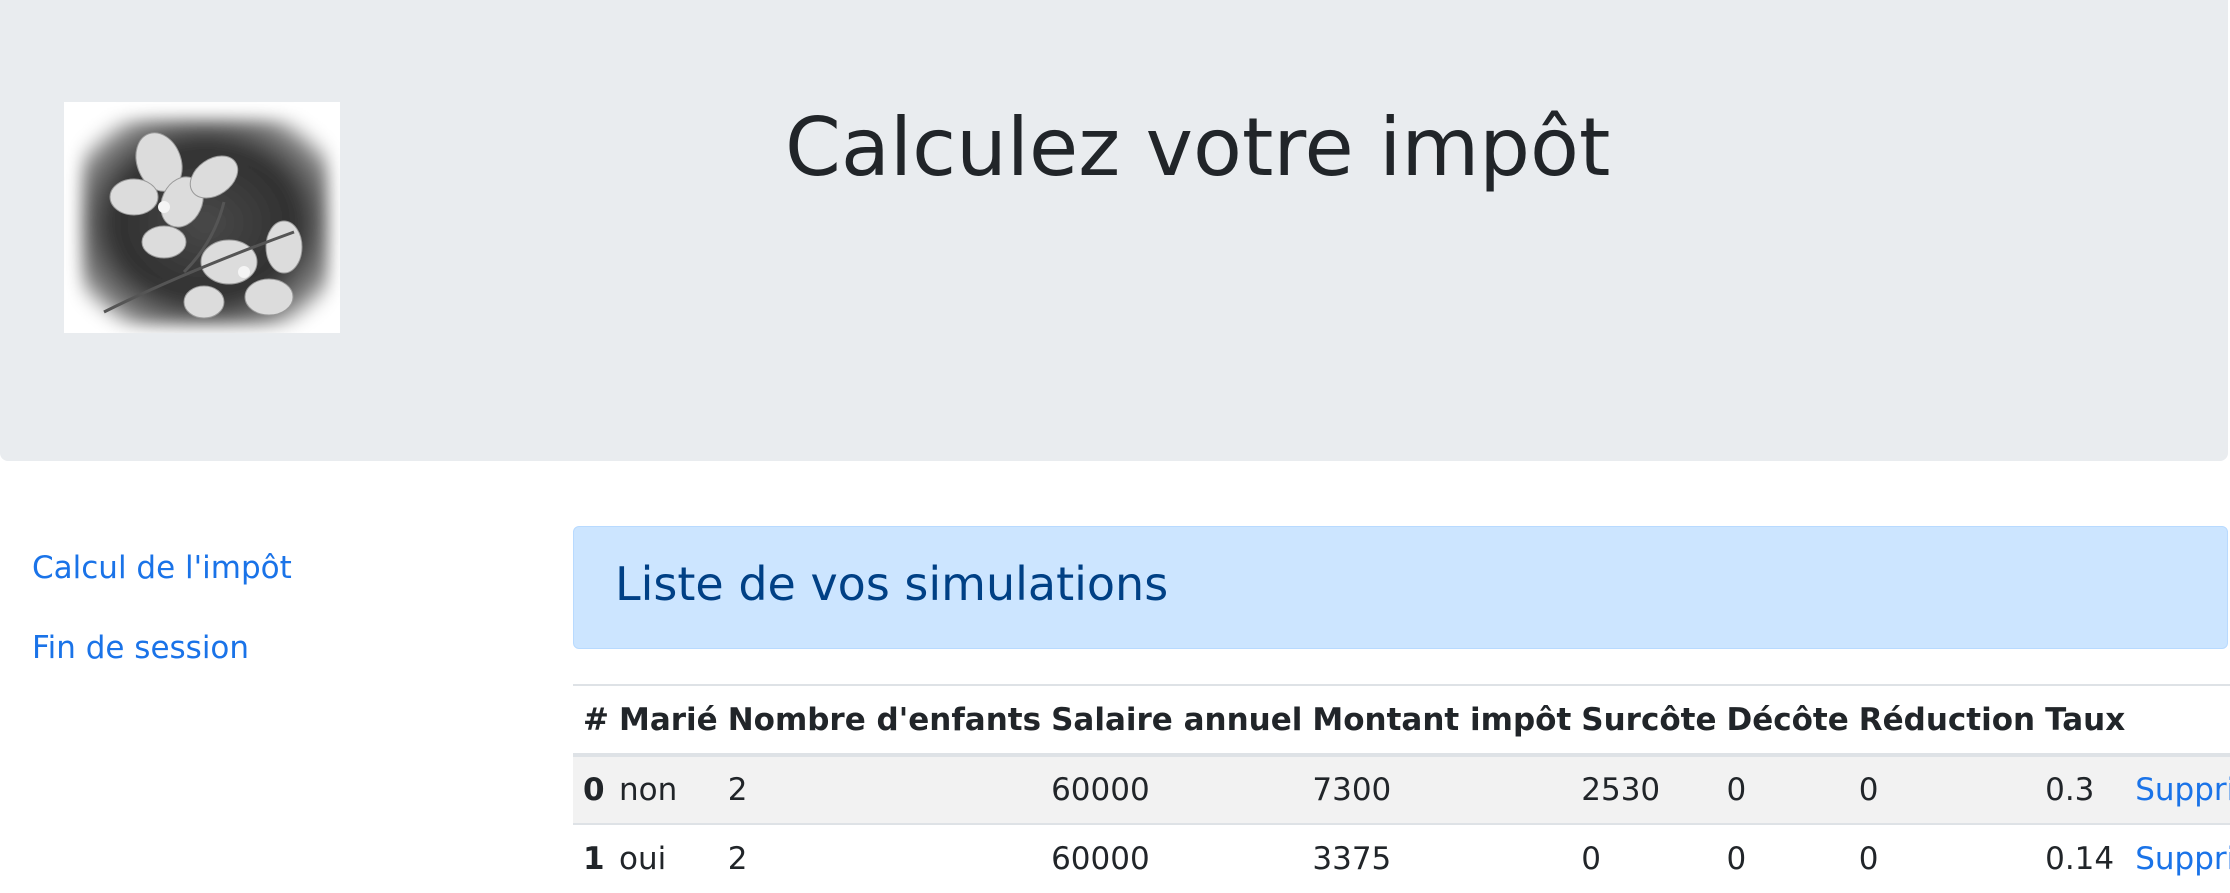  What do you see at coordinates (162, 662) in the screenshot?
I see `nav-link-fin-session: Fin de session` at bounding box center [162, 662].